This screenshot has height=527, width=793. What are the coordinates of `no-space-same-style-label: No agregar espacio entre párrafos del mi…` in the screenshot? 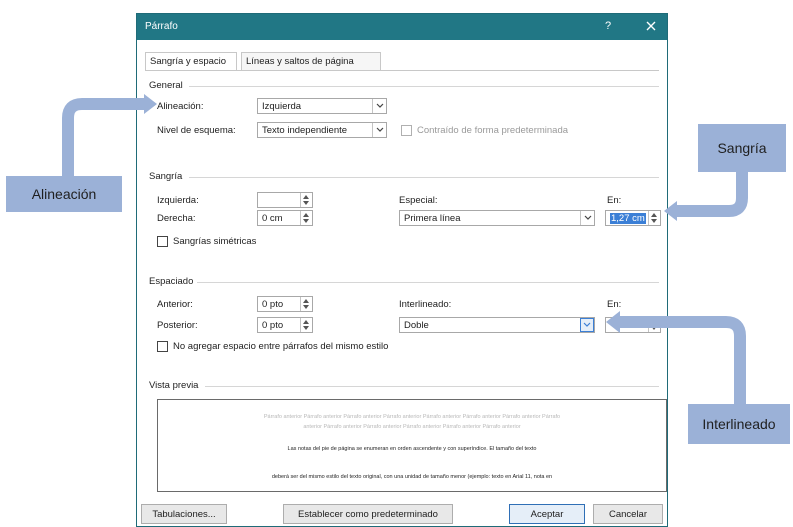 It's located at (281, 346).